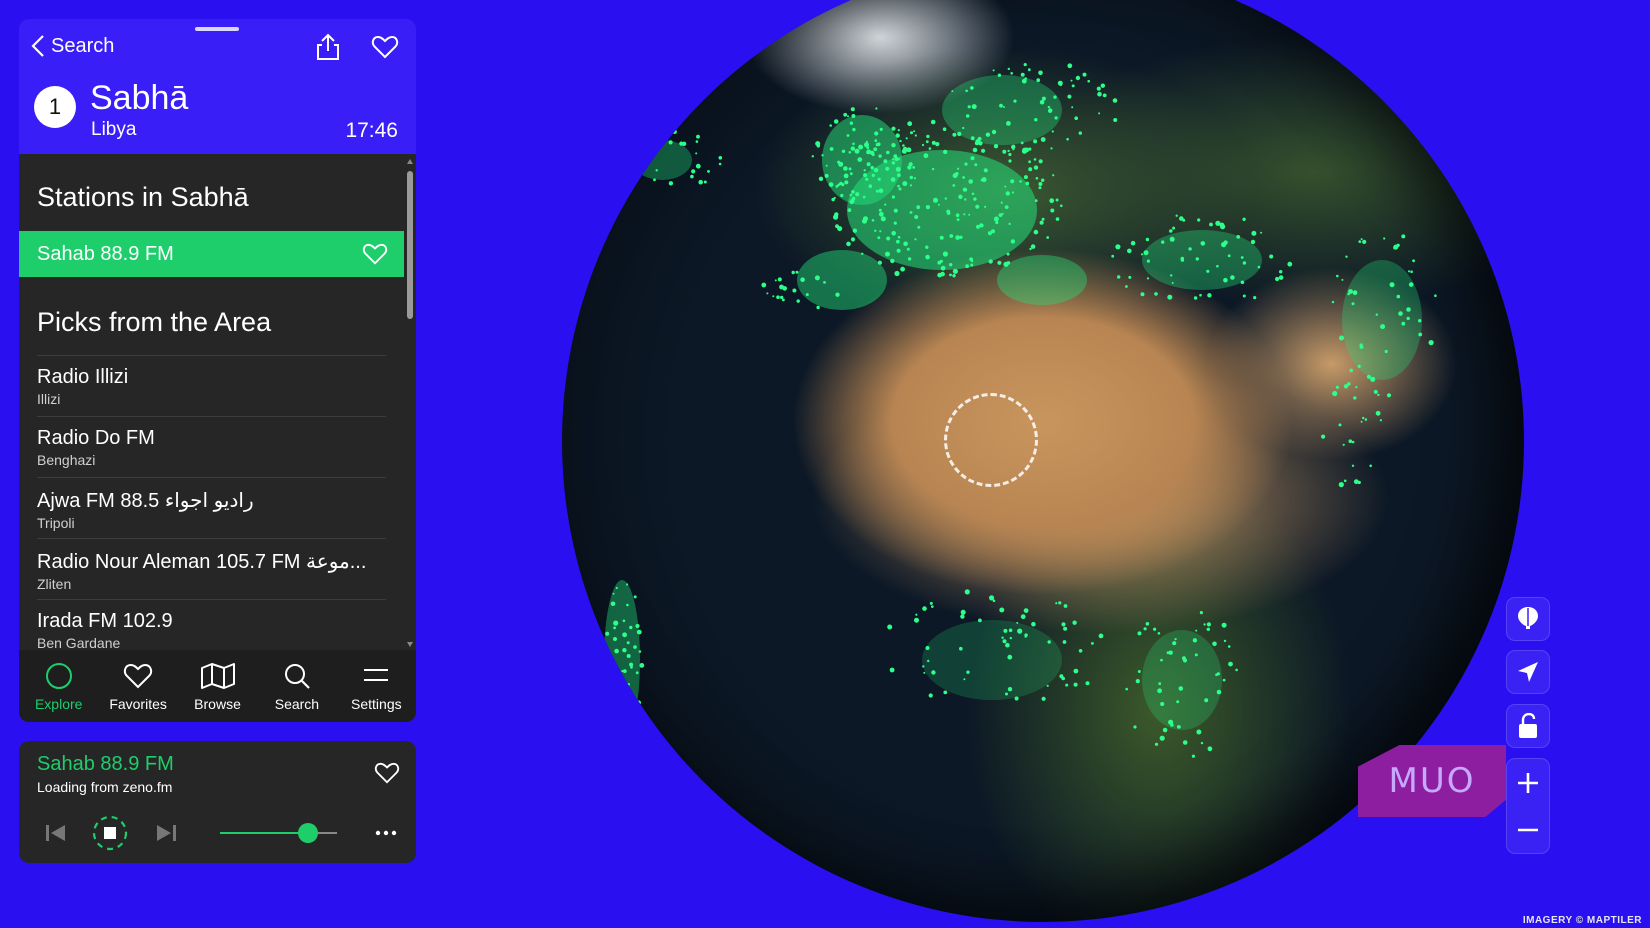 This screenshot has width=1650, height=928. What do you see at coordinates (328, 47) in the screenshot?
I see `share-icon` at bounding box center [328, 47].